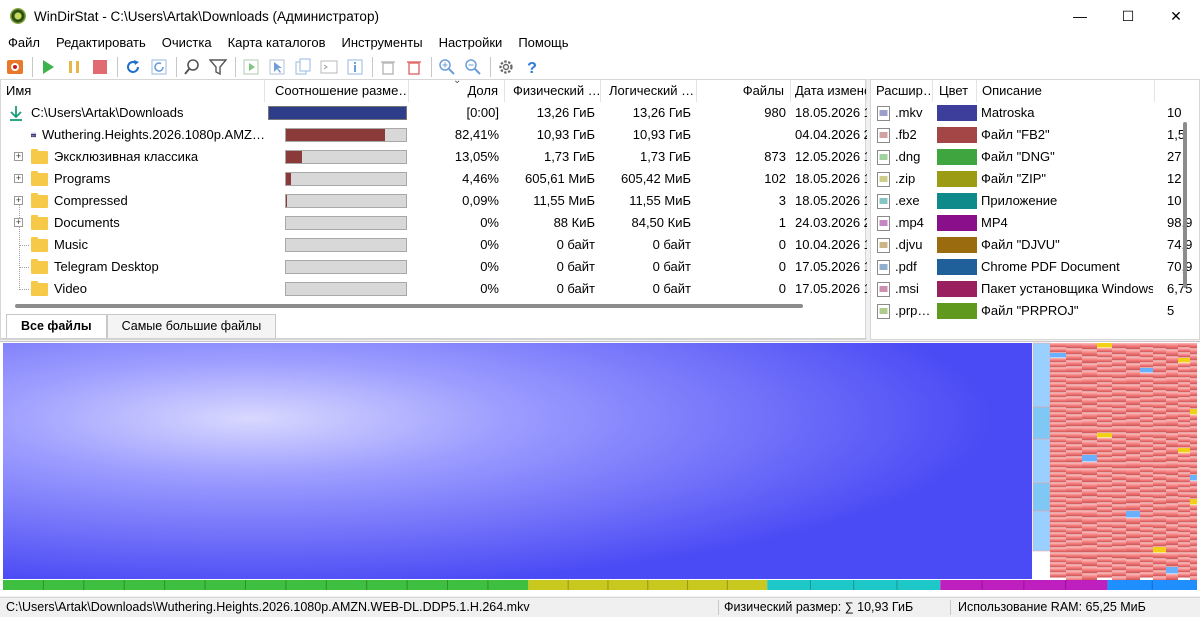  What do you see at coordinates (543, 43) in the screenshot?
I see `menu-help: Помощь` at bounding box center [543, 43].